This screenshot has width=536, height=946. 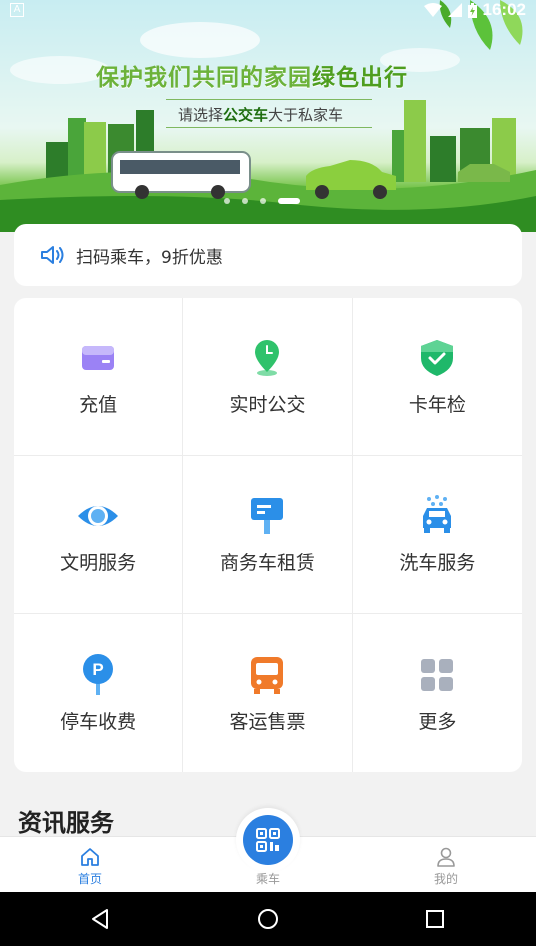 I want to click on nav-home-label: 首页, so click(x=89, y=879).